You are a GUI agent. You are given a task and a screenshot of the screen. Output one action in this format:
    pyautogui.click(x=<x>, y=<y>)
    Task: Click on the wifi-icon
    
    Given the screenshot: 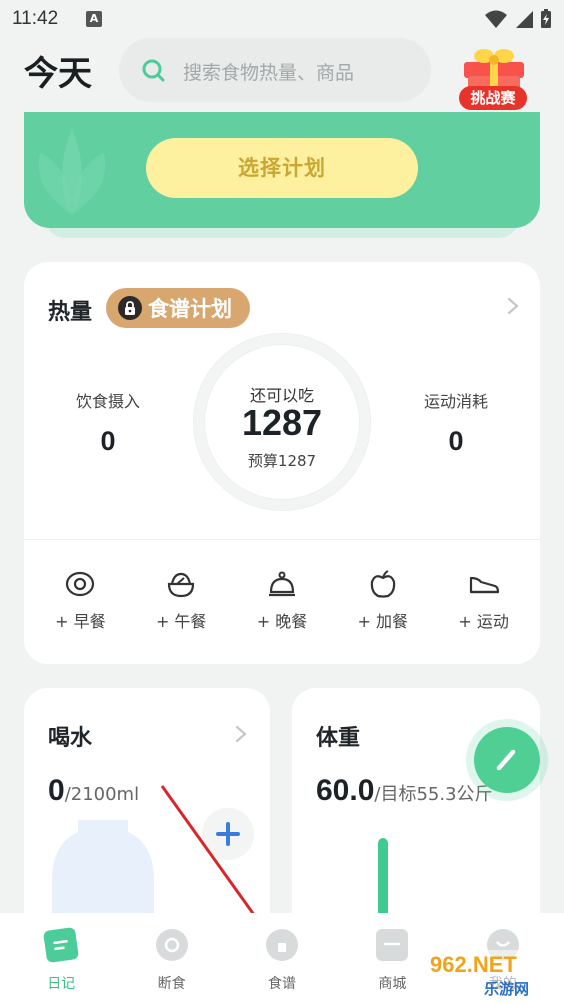 What is the action you would take?
    pyautogui.click(x=496, y=19)
    